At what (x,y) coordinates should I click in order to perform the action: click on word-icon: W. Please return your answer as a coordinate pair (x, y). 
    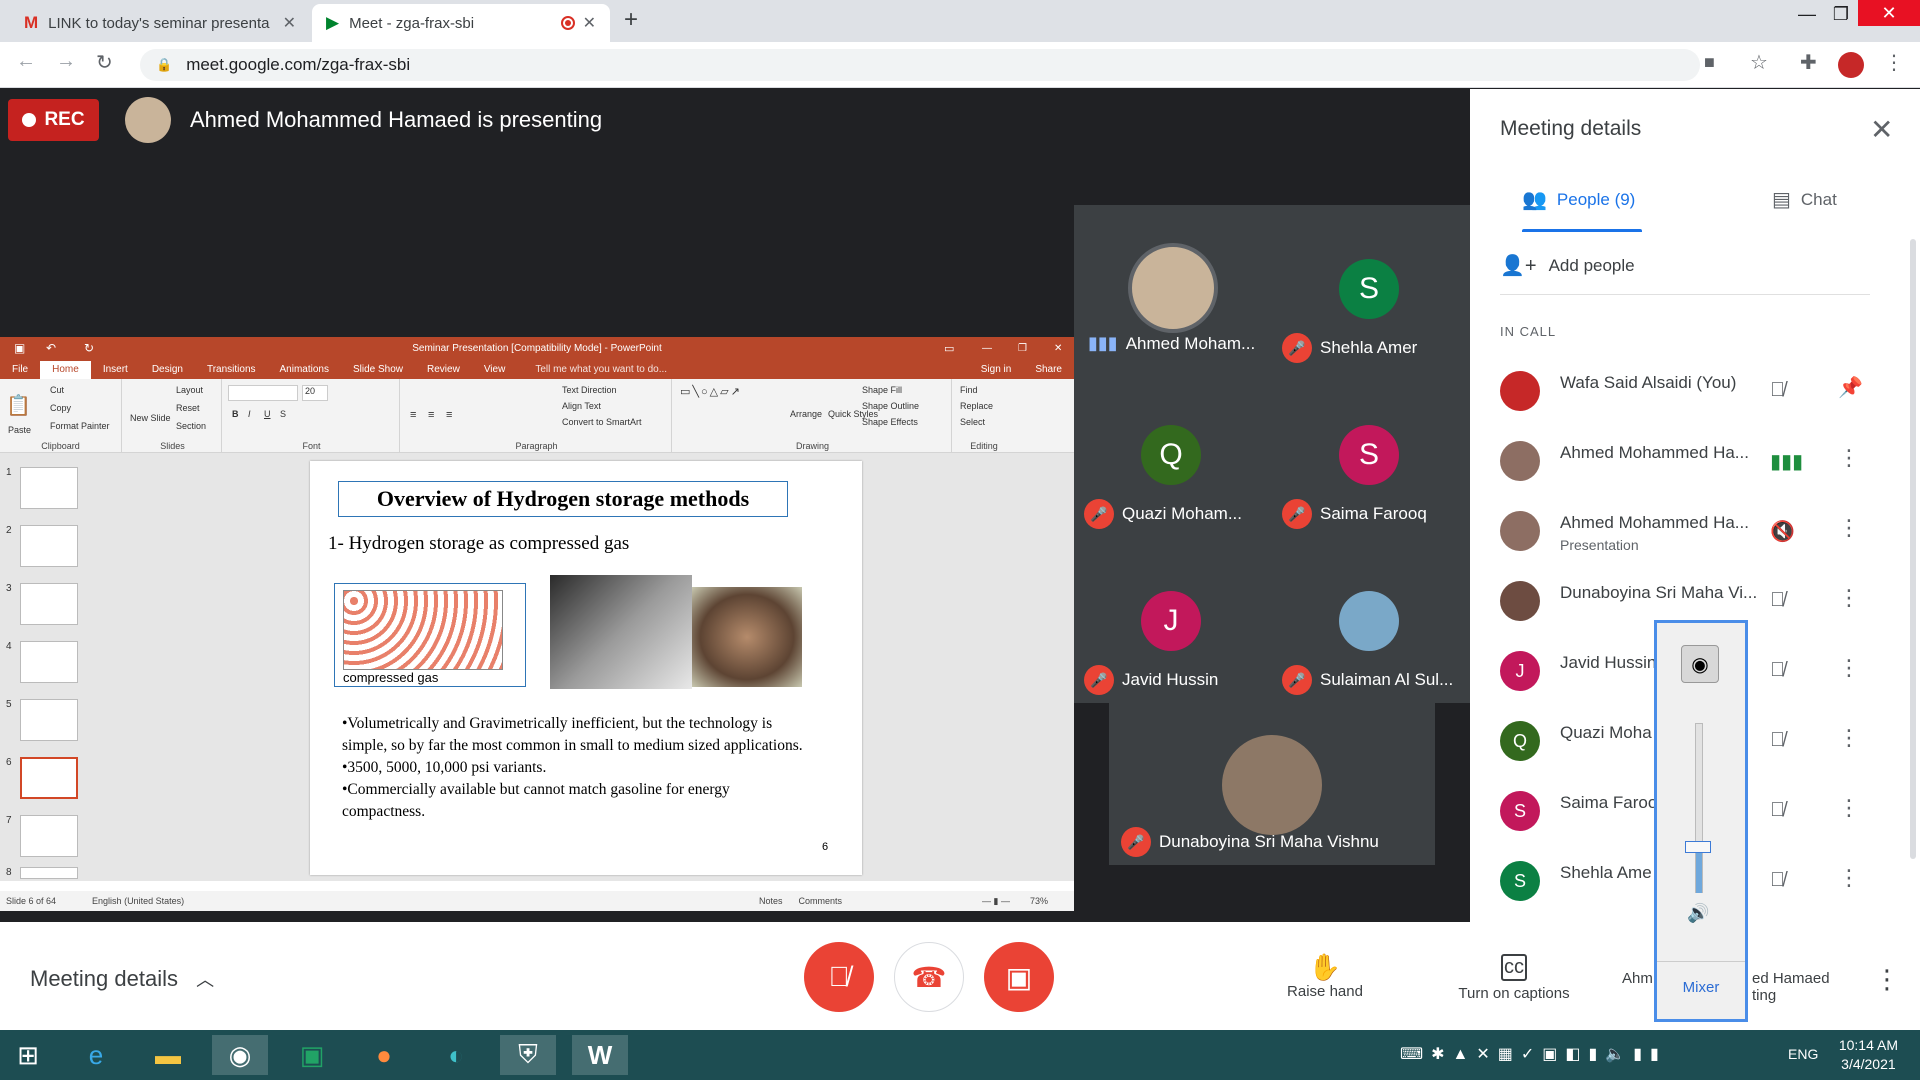
    Looking at the image, I should click on (600, 1055).